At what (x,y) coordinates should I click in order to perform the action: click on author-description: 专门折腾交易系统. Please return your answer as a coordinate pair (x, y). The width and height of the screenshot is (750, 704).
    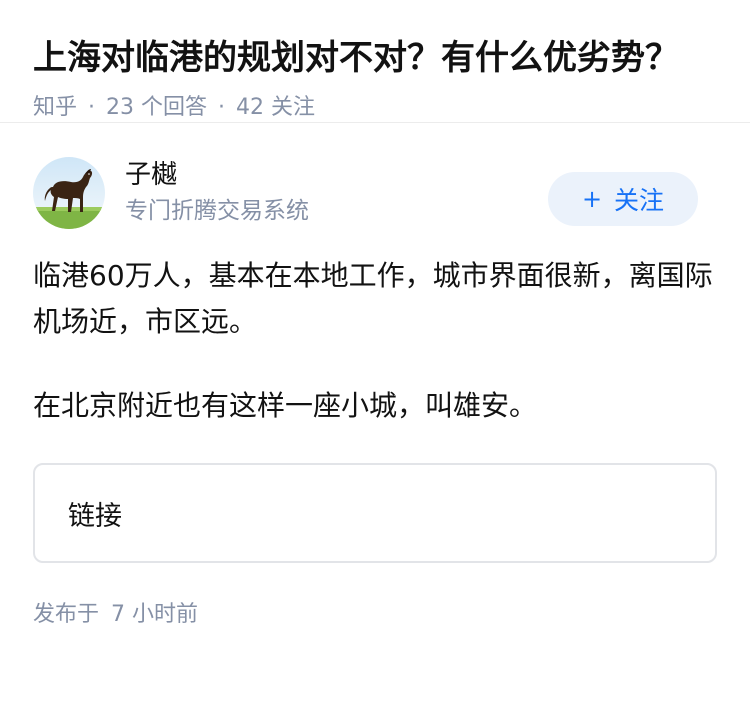
    Looking at the image, I should click on (217, 211).